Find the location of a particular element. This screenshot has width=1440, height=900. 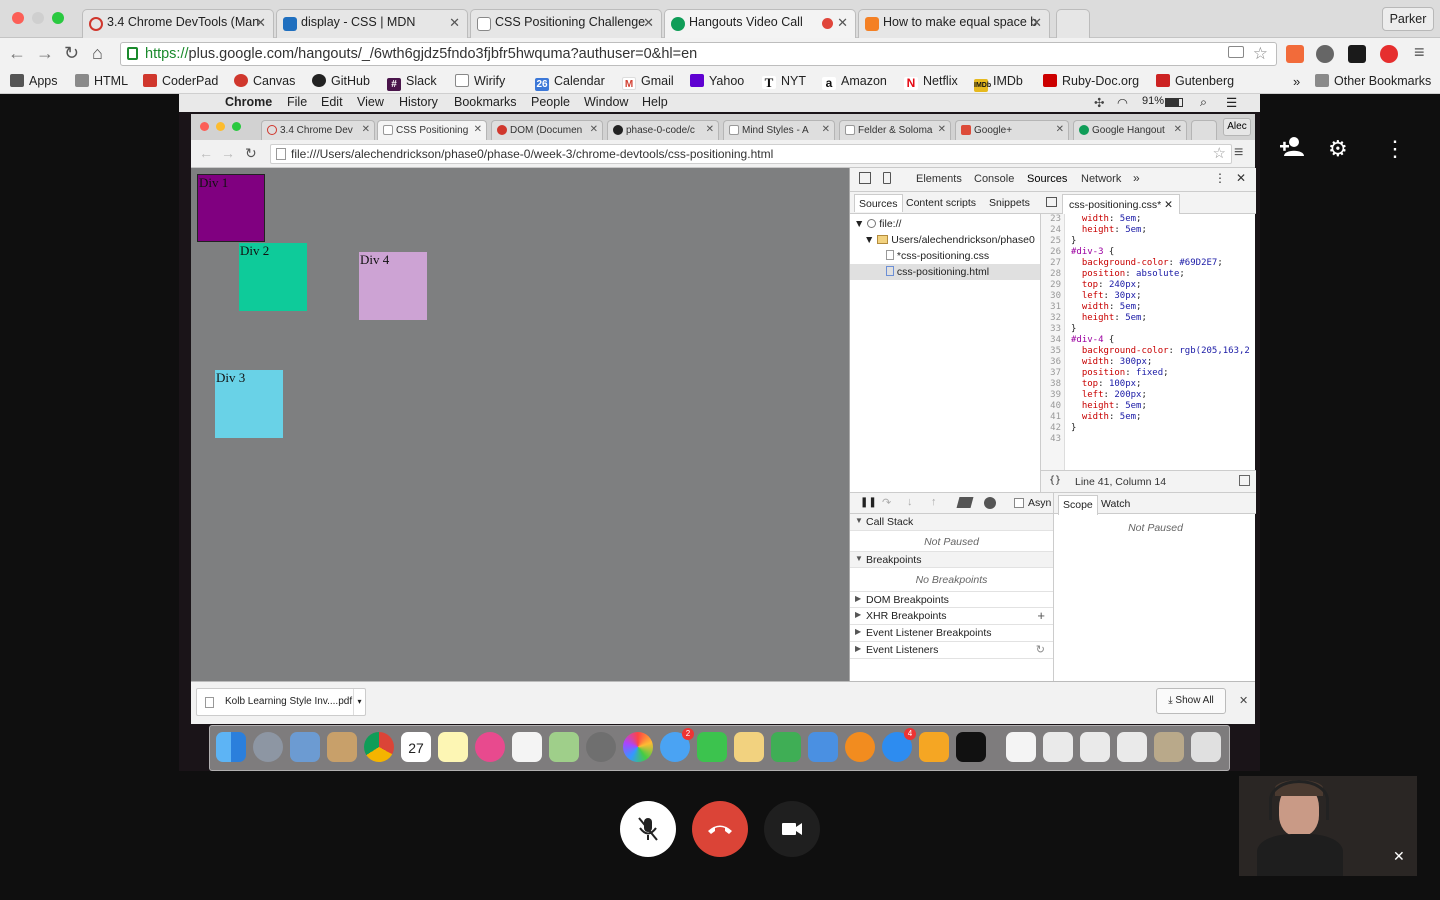

bookmark-wirify: Wirify is located at coordinates (480, 81).